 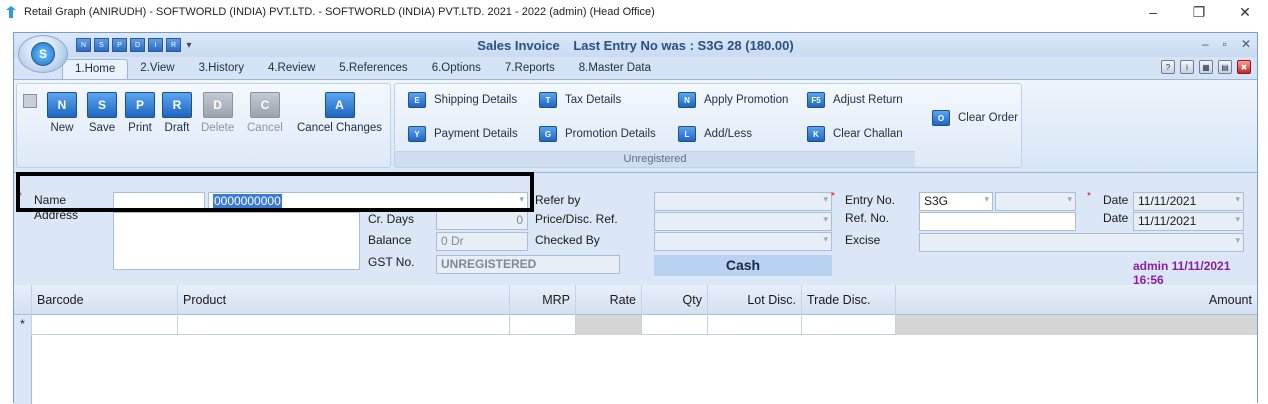 I want to click on tab-options: 6.Options, so click(x=456, y=69).